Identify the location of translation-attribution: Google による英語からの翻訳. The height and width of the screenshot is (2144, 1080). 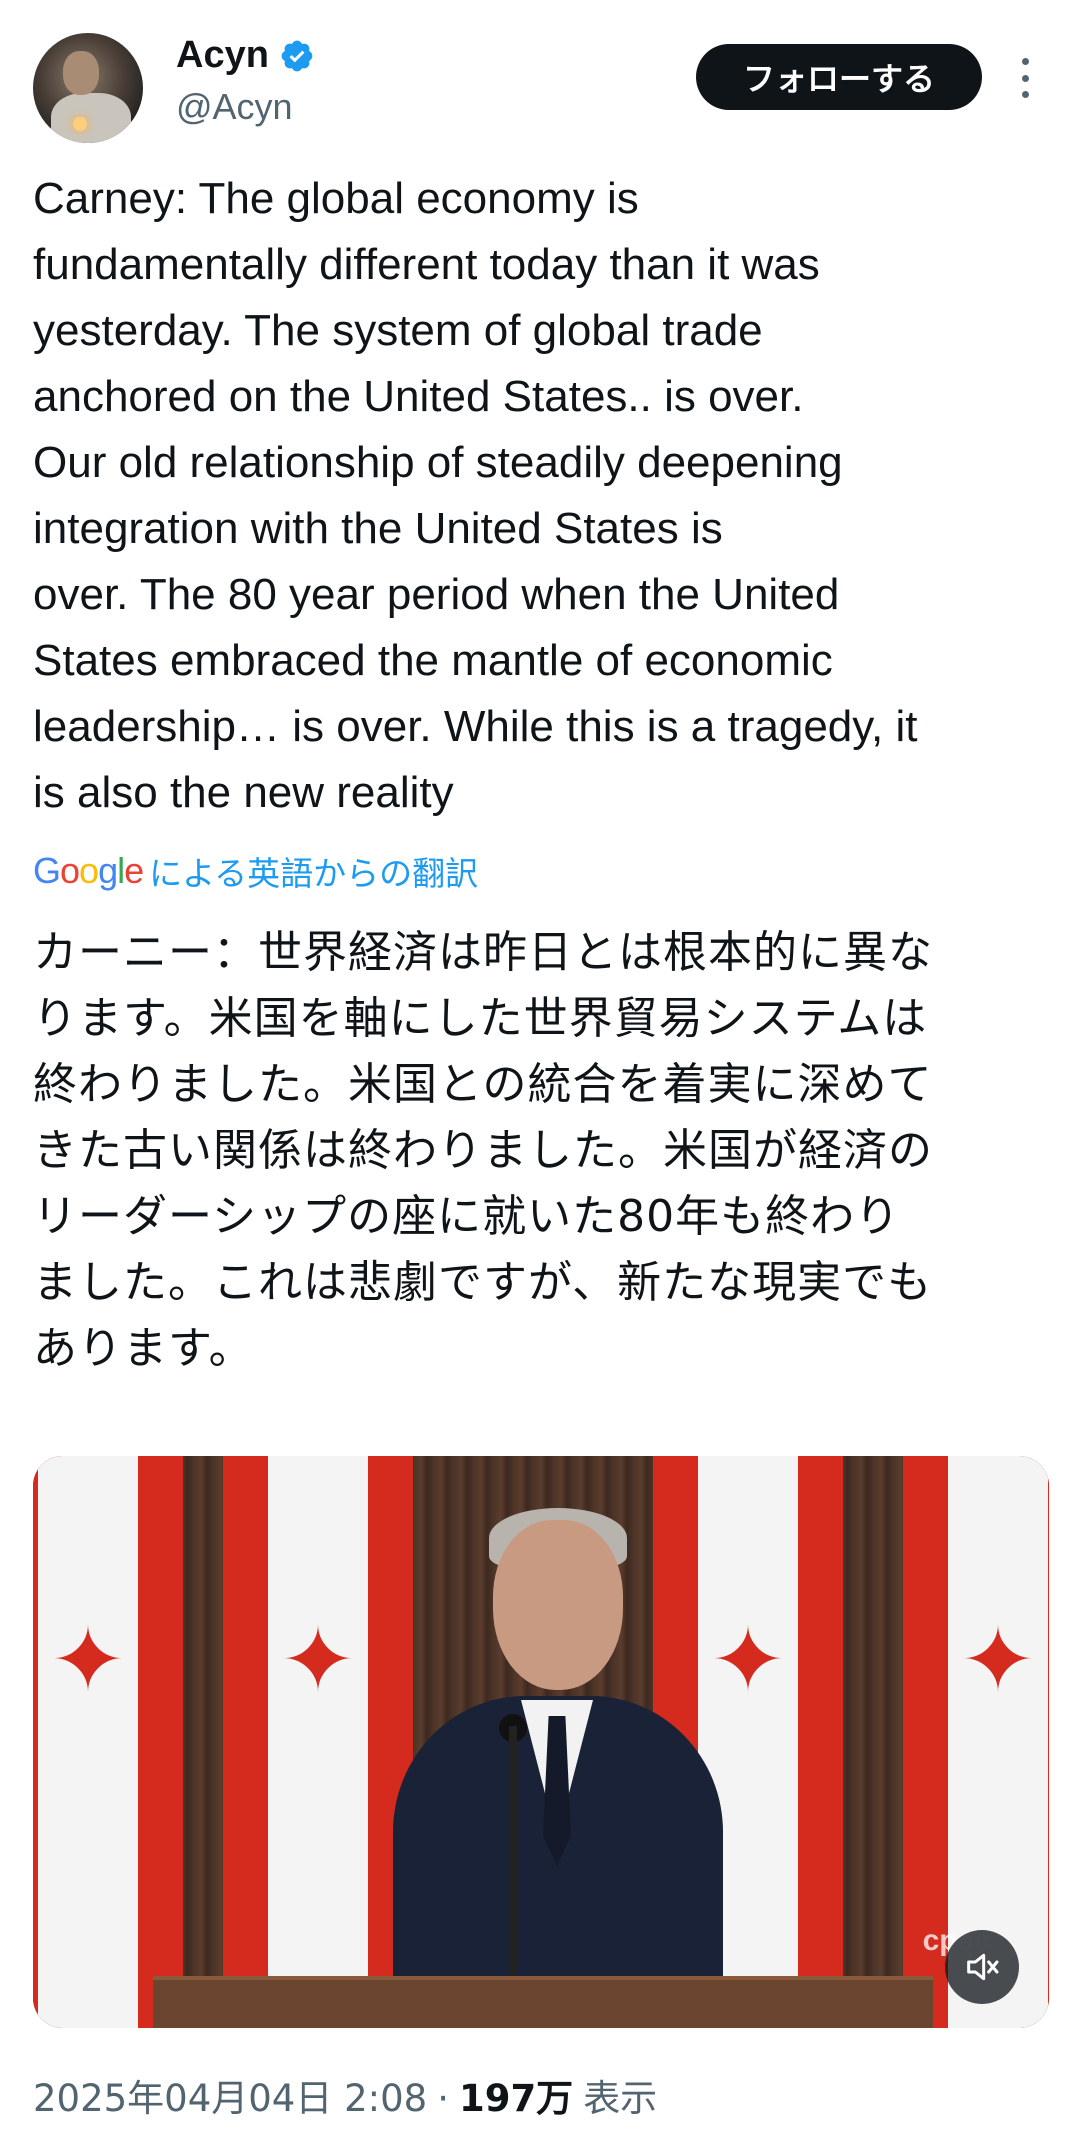
(255, 871).